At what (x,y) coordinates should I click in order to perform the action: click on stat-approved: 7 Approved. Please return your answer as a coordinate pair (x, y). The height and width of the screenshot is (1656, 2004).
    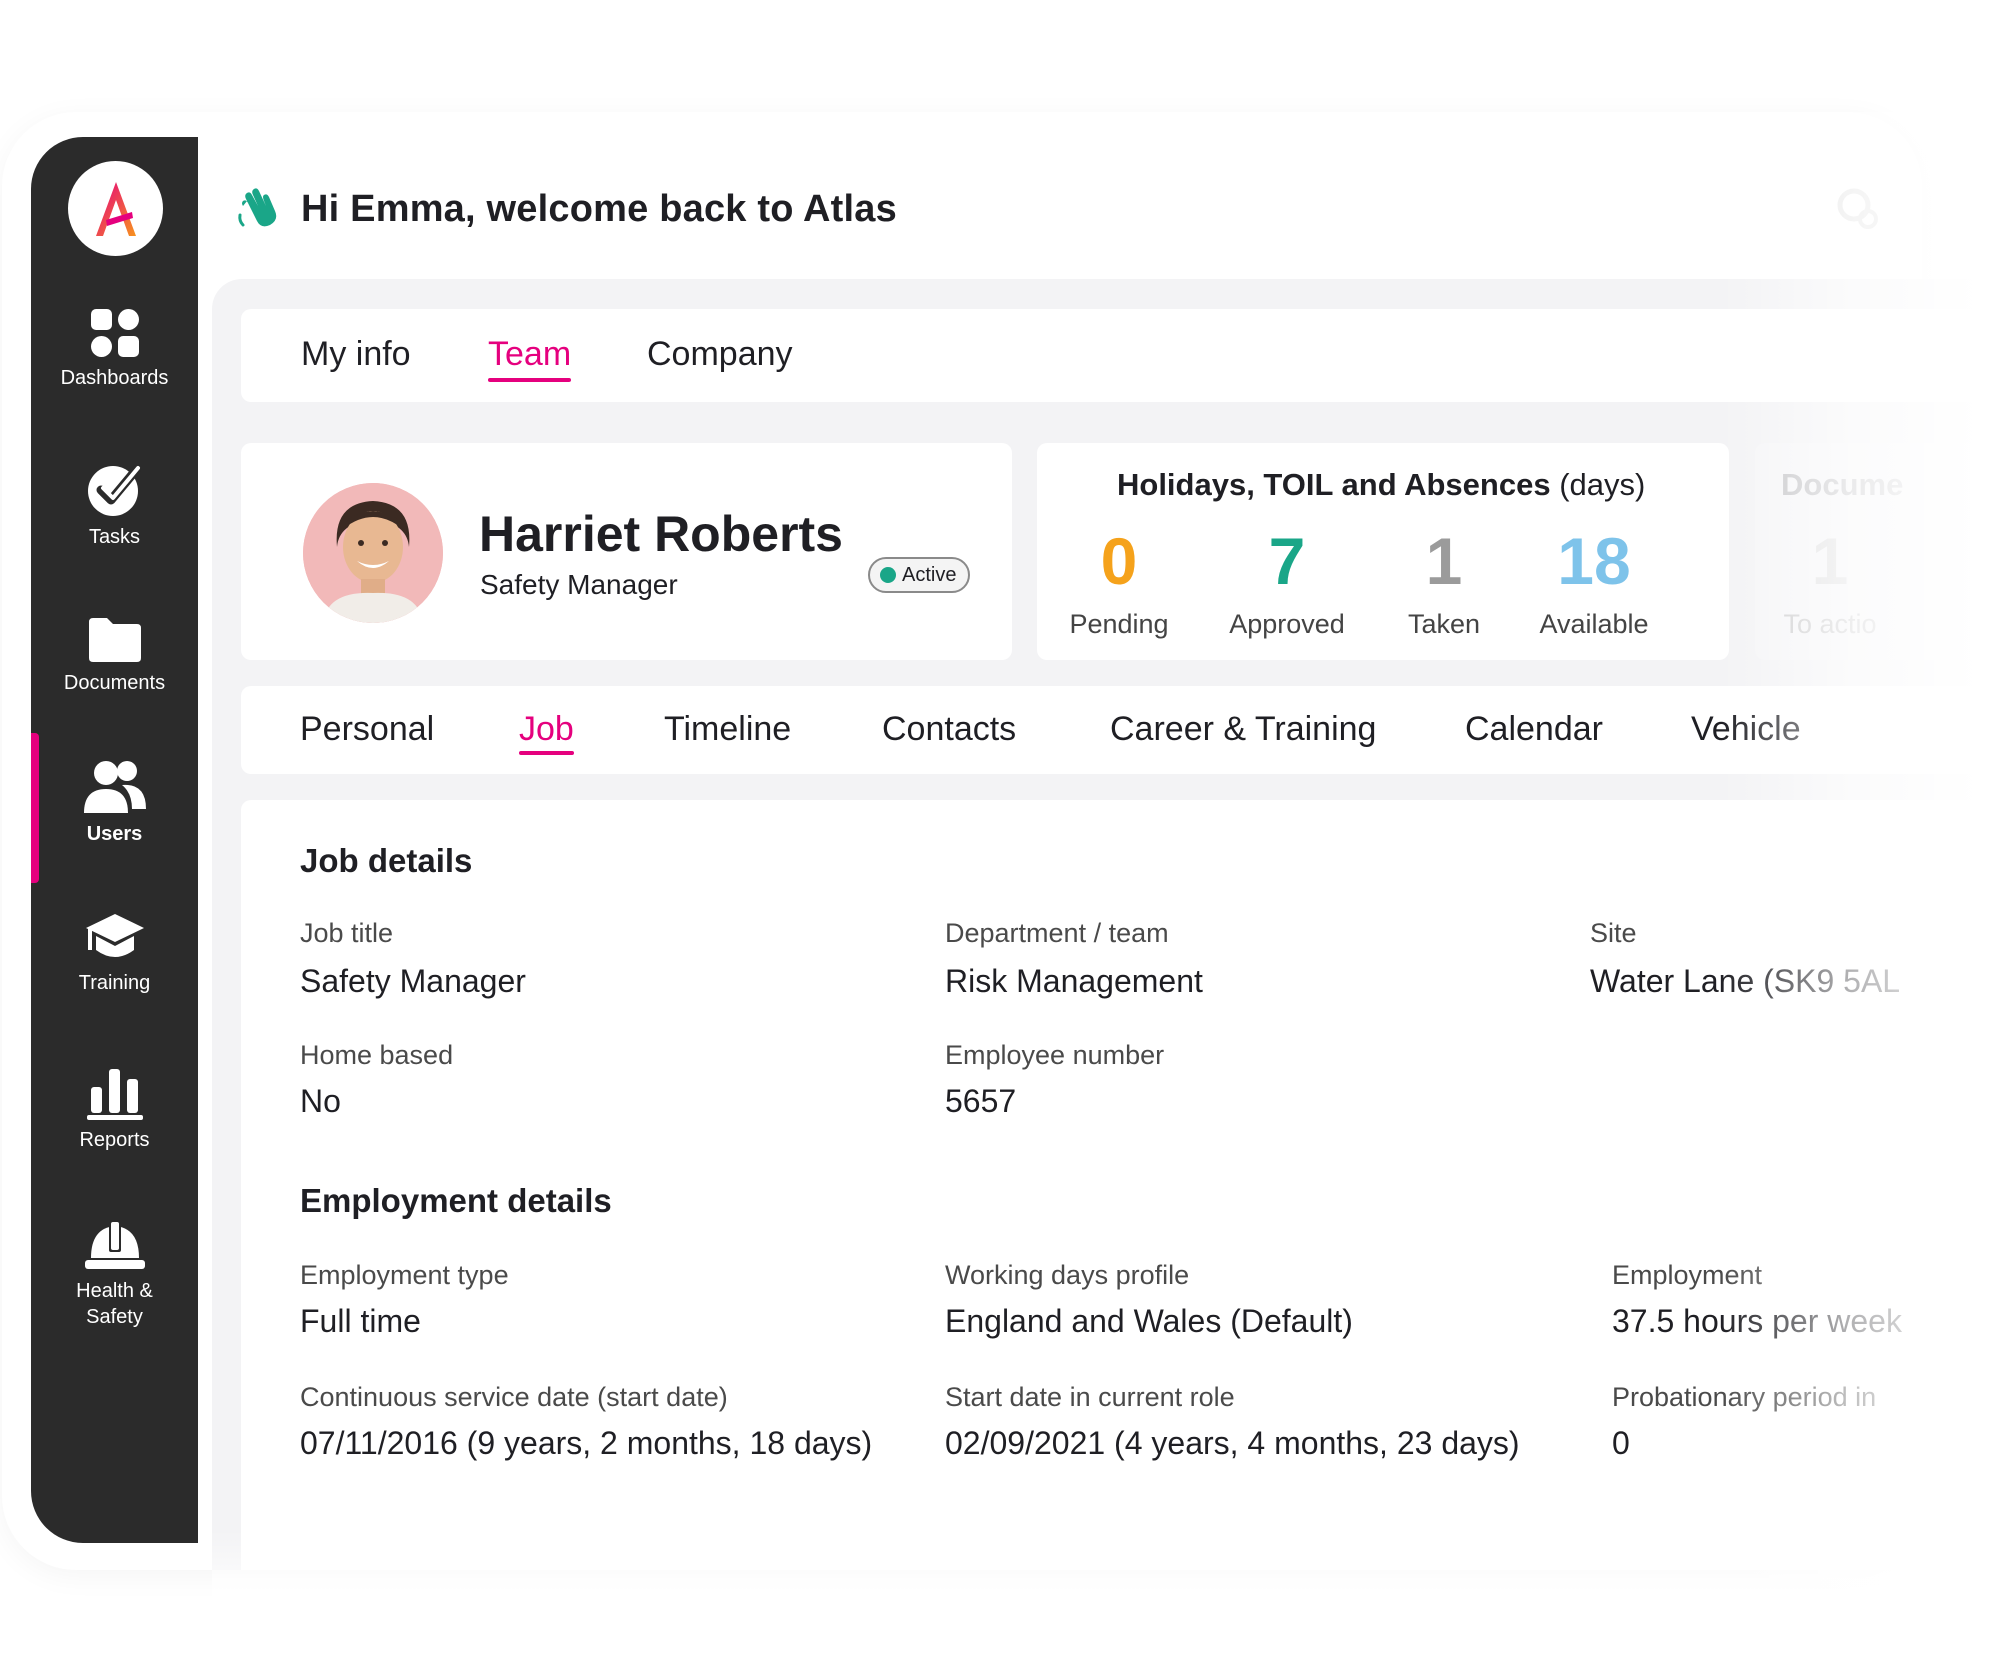
    Looking at the image, I should click on (1287, 580).